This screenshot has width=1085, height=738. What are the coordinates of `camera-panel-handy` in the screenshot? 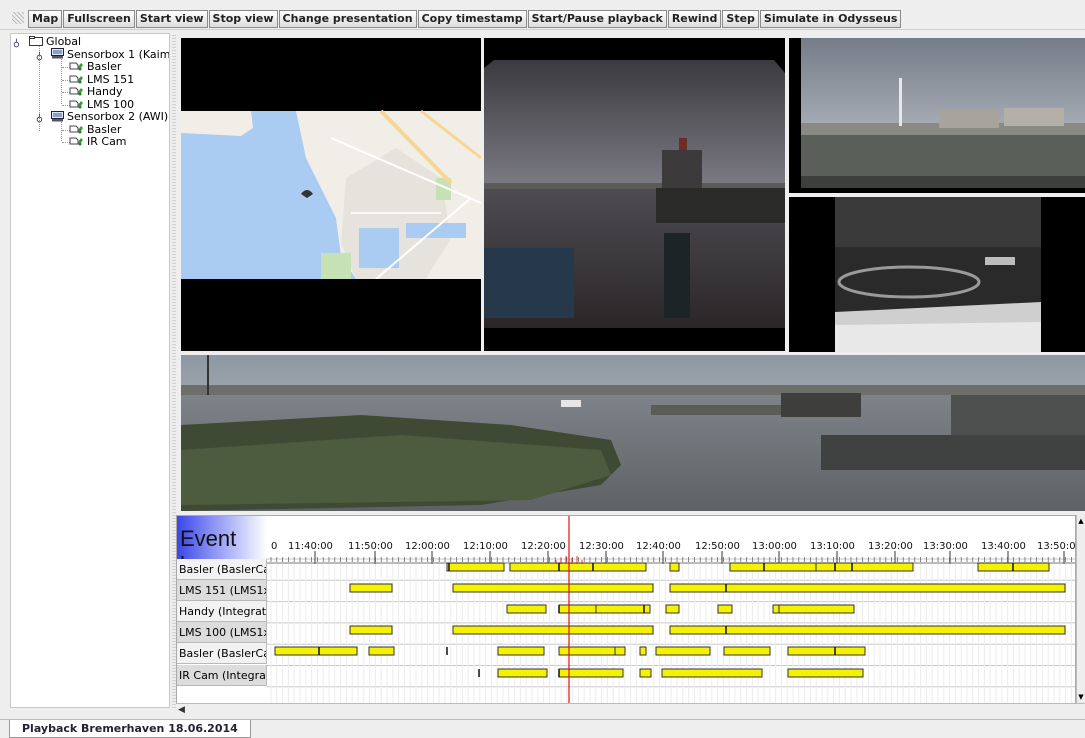 It's located at (937, 115).